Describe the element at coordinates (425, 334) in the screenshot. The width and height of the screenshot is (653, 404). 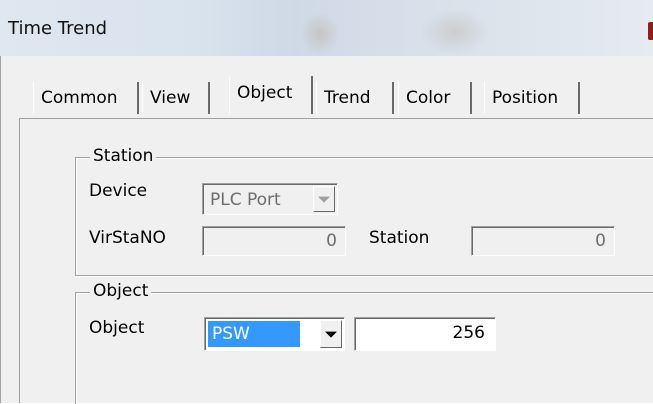
I see `object-address-field: 256` at that location.